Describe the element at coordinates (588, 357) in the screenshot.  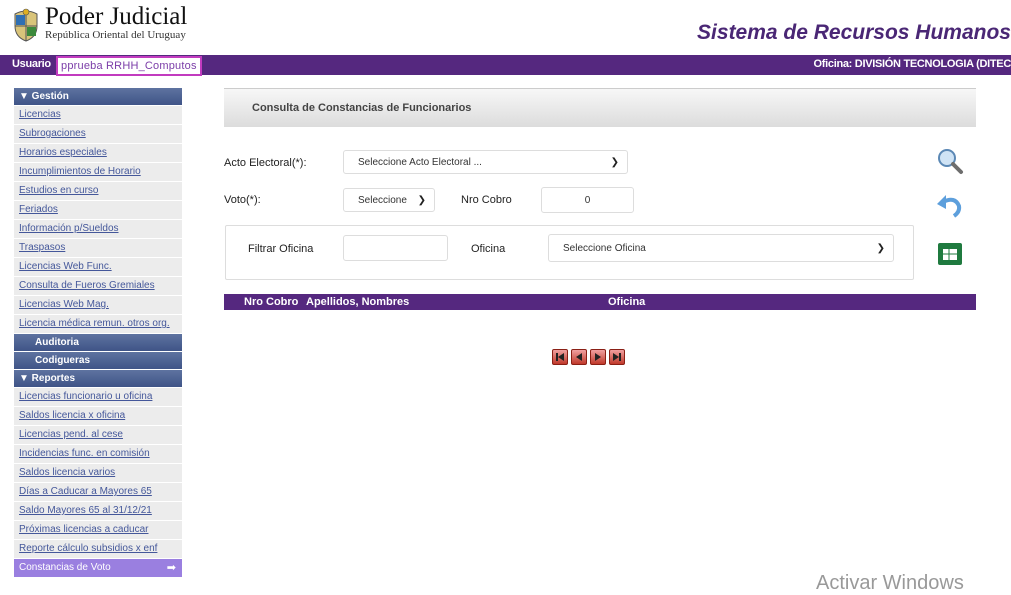
I see `pager` at that location.